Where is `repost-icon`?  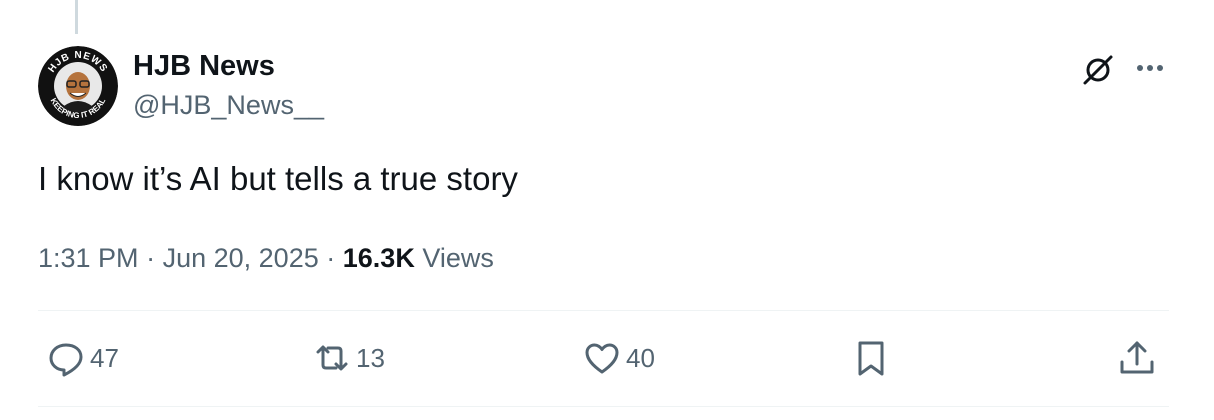 repost-icon is located at coordinates (332, 358).